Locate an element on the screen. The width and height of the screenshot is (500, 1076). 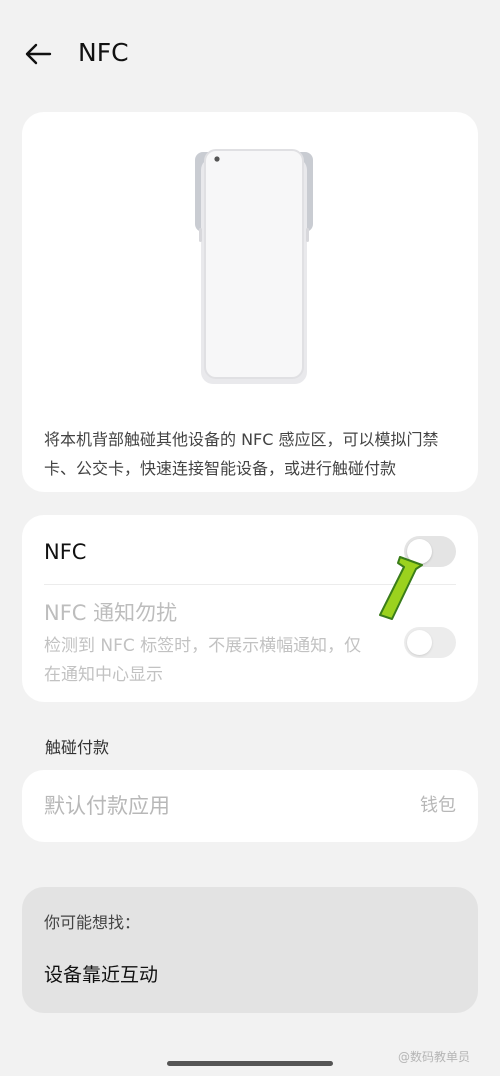
nfc-dnd-description: 检测到 NFC 标签时，不展示横幅通知，仅在通知中心显示 is located at coordinates (203, 660).